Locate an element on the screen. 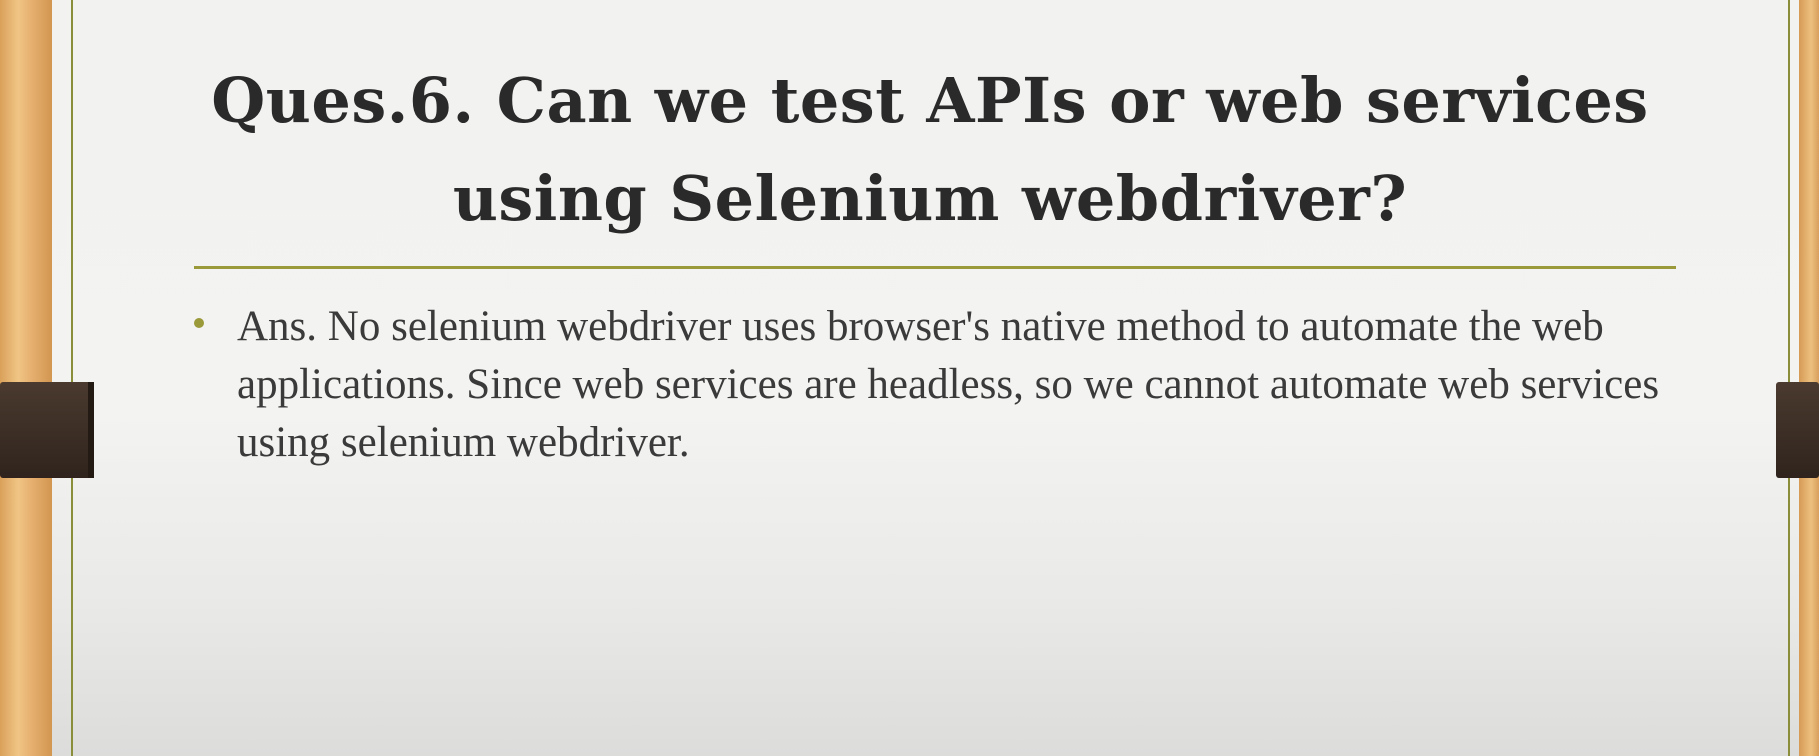  bullet-icon is located at coordinates (199, 323).